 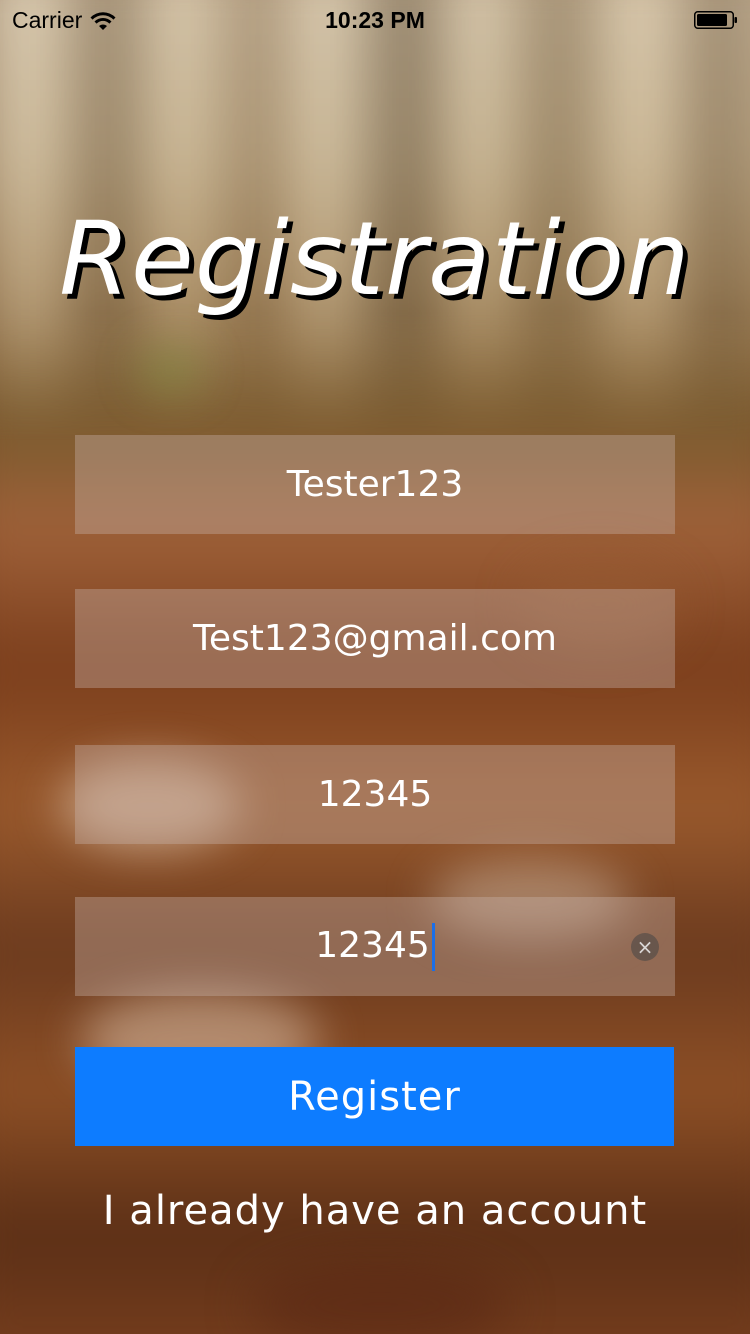 I want to click on email-value: Test123@gmail.com, so click(x=375, y=638).